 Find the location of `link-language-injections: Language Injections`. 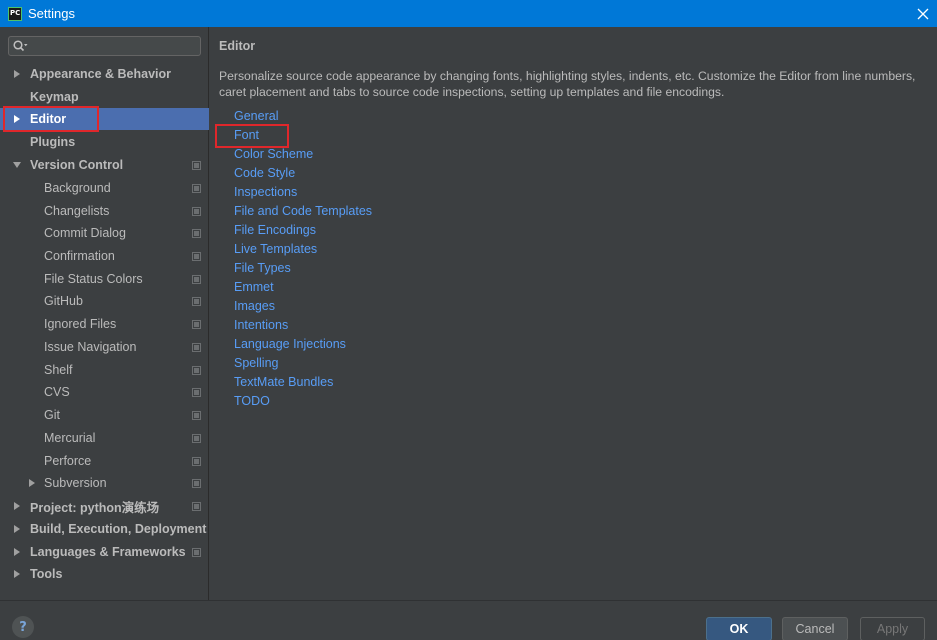

link-language-injections: Language Injections is located at coordinates (290, 344).